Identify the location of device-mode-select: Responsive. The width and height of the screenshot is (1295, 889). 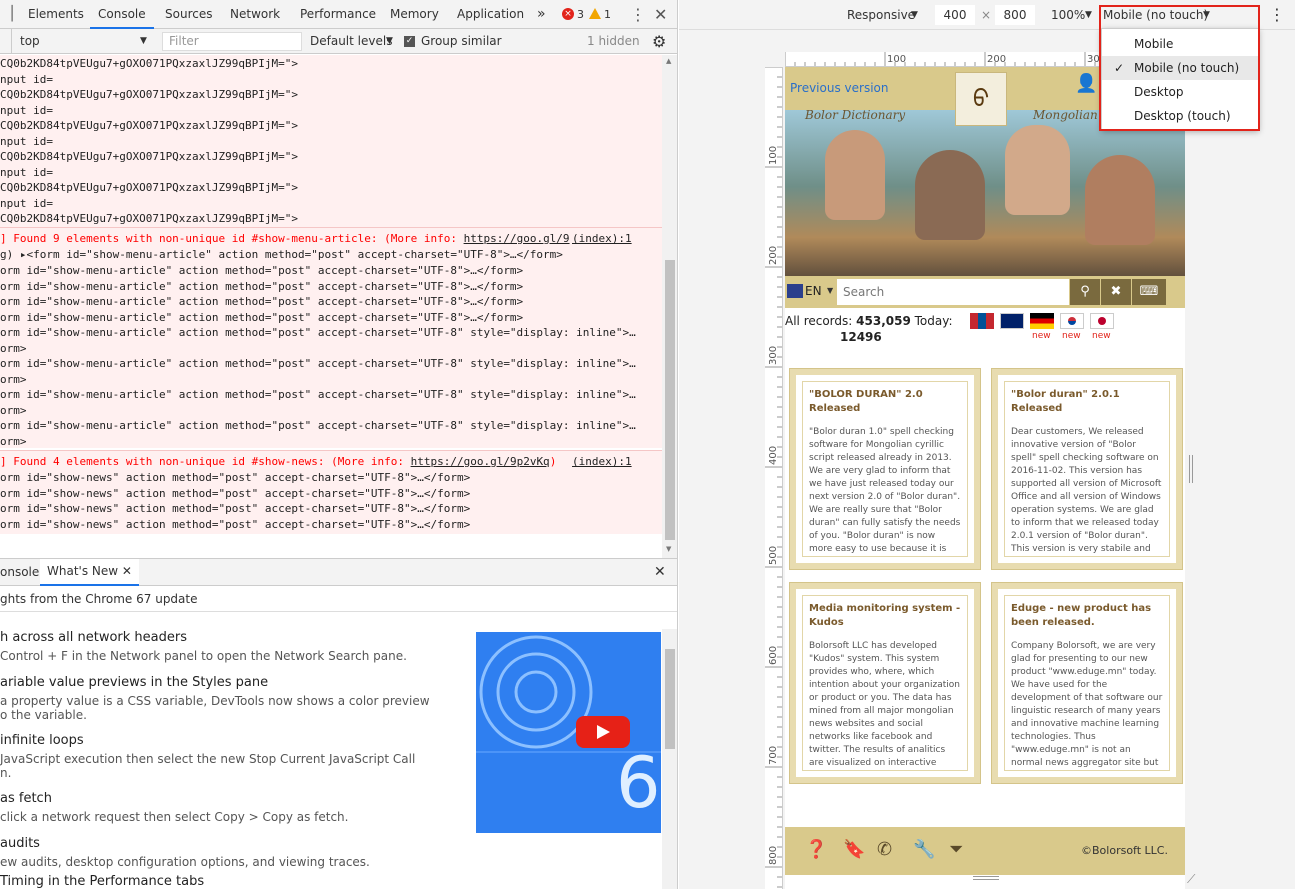
(881, 15).